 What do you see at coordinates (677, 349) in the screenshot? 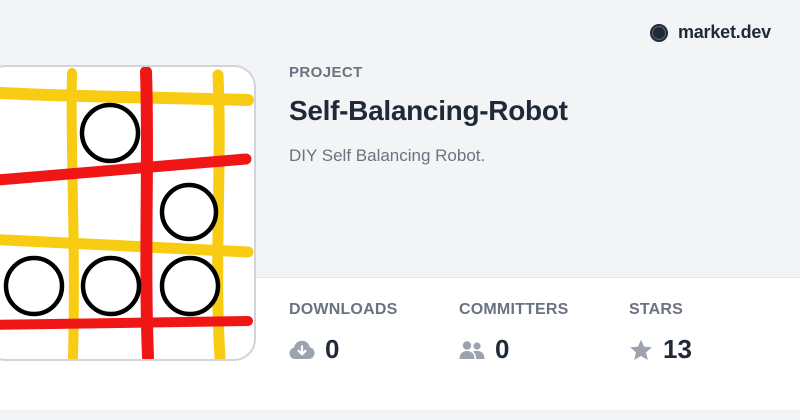
I see `stars-value: 13` at bounding box center [677, 349].